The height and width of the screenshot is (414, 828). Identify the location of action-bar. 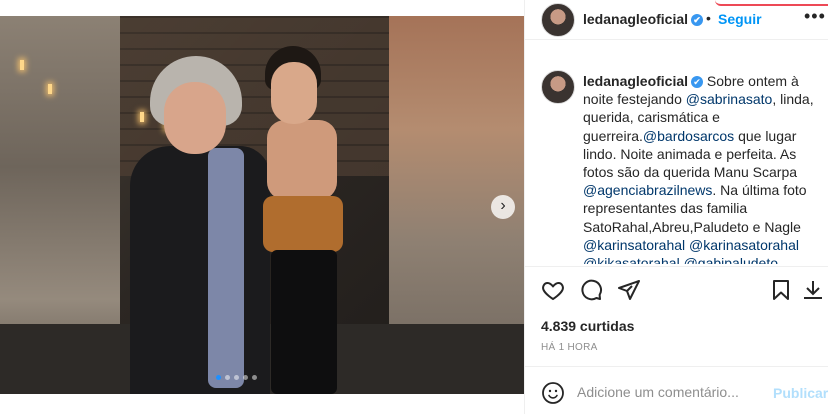
(676, 292).